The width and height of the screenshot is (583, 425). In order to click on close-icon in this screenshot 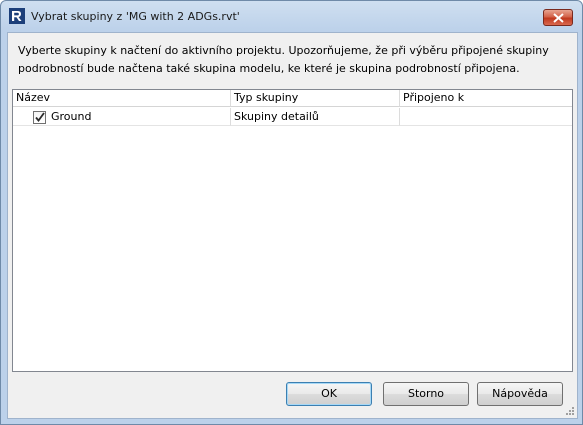, I will do `click(558, 18)`.